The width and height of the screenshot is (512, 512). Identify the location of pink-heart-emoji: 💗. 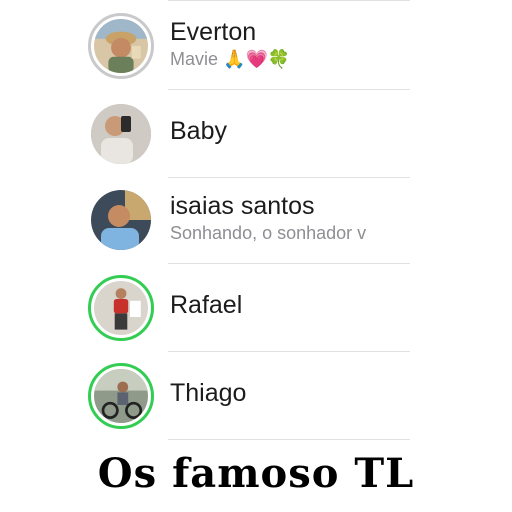
(256, 59).